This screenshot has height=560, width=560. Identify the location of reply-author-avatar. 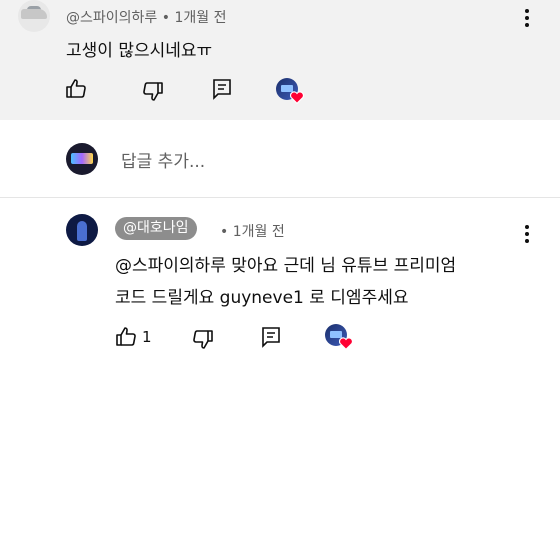
(82, 230).